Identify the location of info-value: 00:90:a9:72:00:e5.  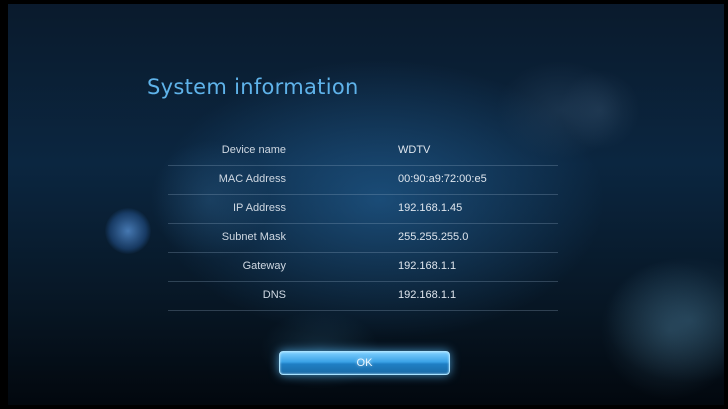
(442, 179).